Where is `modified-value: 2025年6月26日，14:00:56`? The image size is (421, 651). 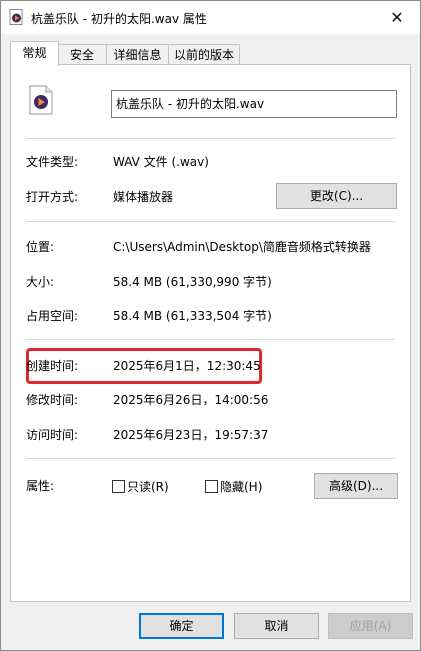
modified-value: 2025年6月26日，14:00:56 is located at coordinates (191, 400).